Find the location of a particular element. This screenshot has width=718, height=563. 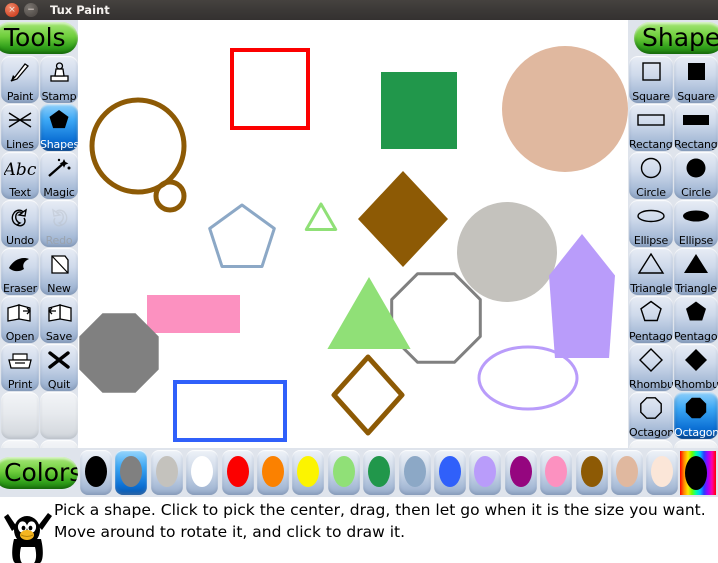

pentagon-outline-icon is located at coordinates (651, 311).